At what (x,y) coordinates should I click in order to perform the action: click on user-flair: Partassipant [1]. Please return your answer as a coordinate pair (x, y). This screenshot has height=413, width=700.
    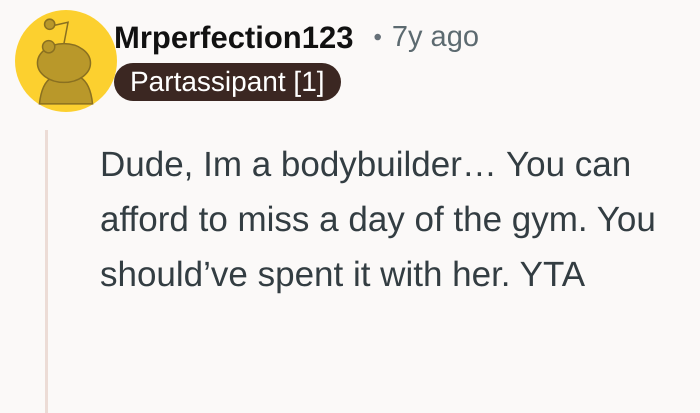
    Looking at the image, I should click on (227, 82).